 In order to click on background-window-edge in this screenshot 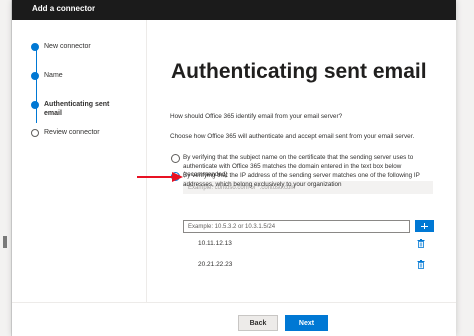, I will do `click(6, 168)`.